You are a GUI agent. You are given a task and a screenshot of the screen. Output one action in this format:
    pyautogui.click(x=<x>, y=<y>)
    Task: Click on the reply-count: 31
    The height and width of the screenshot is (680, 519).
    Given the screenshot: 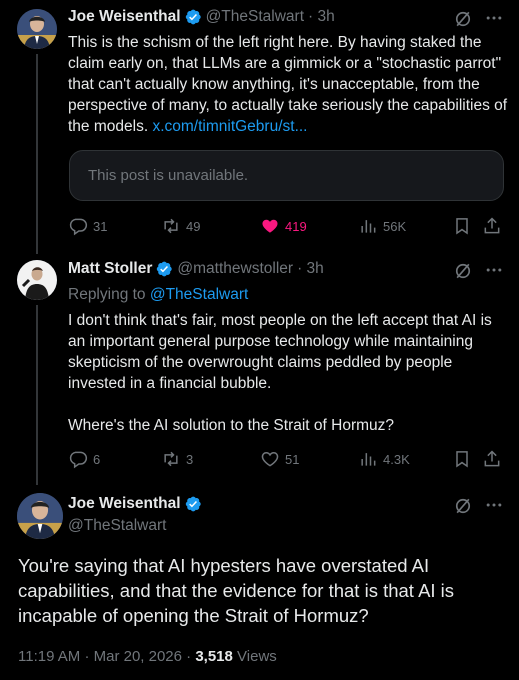 What is the action you would take?
    pyautogui.click(x=100, y=226)
    